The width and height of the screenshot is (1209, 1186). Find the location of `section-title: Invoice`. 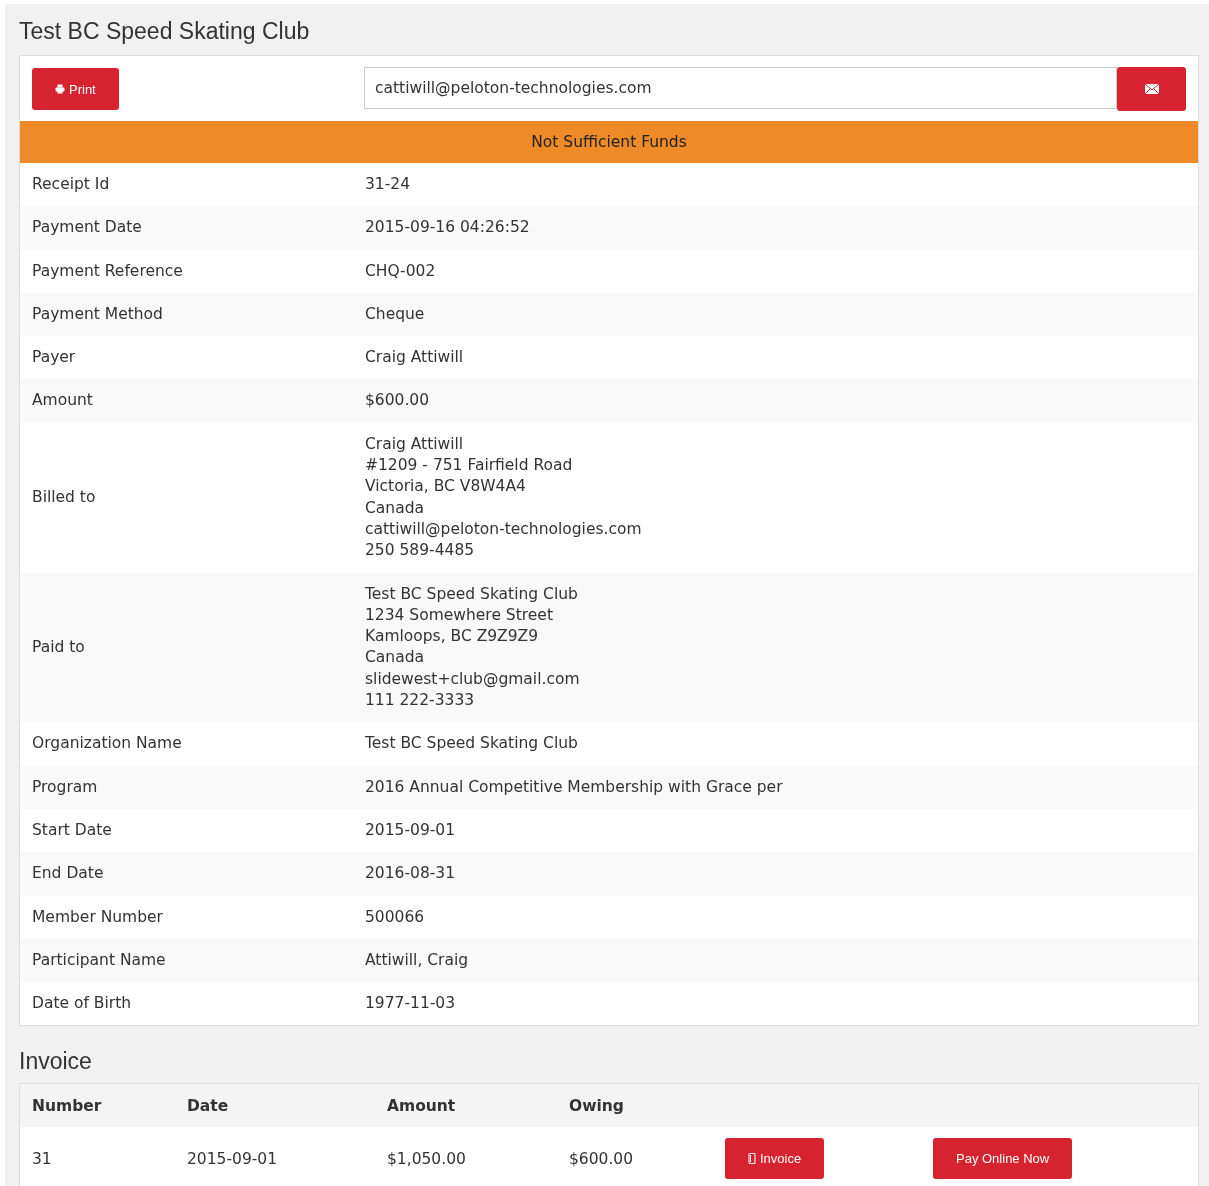

section-title: Invoice is located at coordinates (56, 1062).